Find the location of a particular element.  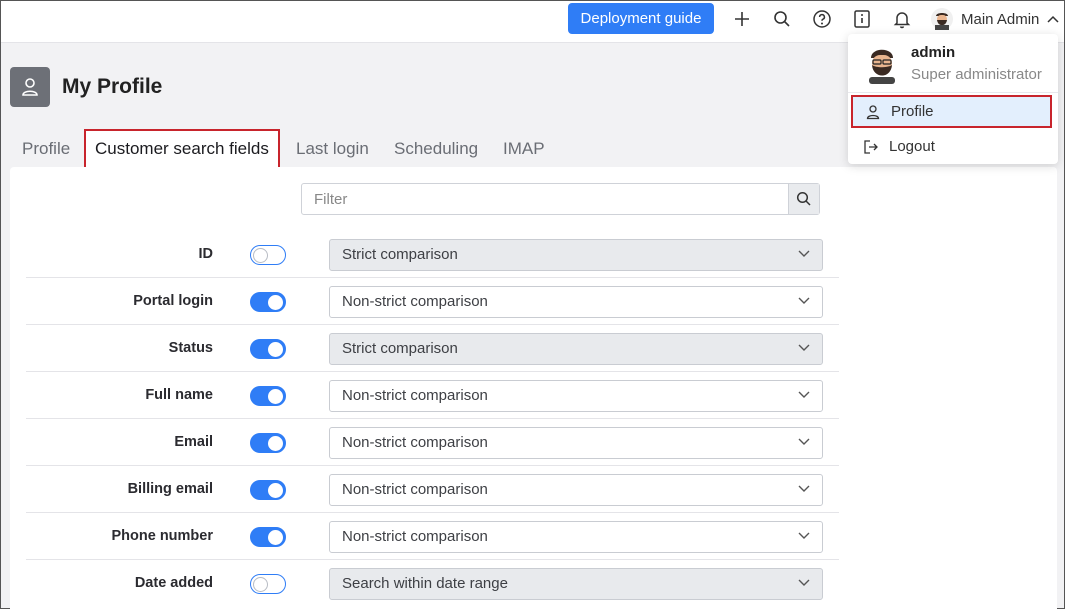

comparison-select: Search within date range is located at coordinates (576, 584).